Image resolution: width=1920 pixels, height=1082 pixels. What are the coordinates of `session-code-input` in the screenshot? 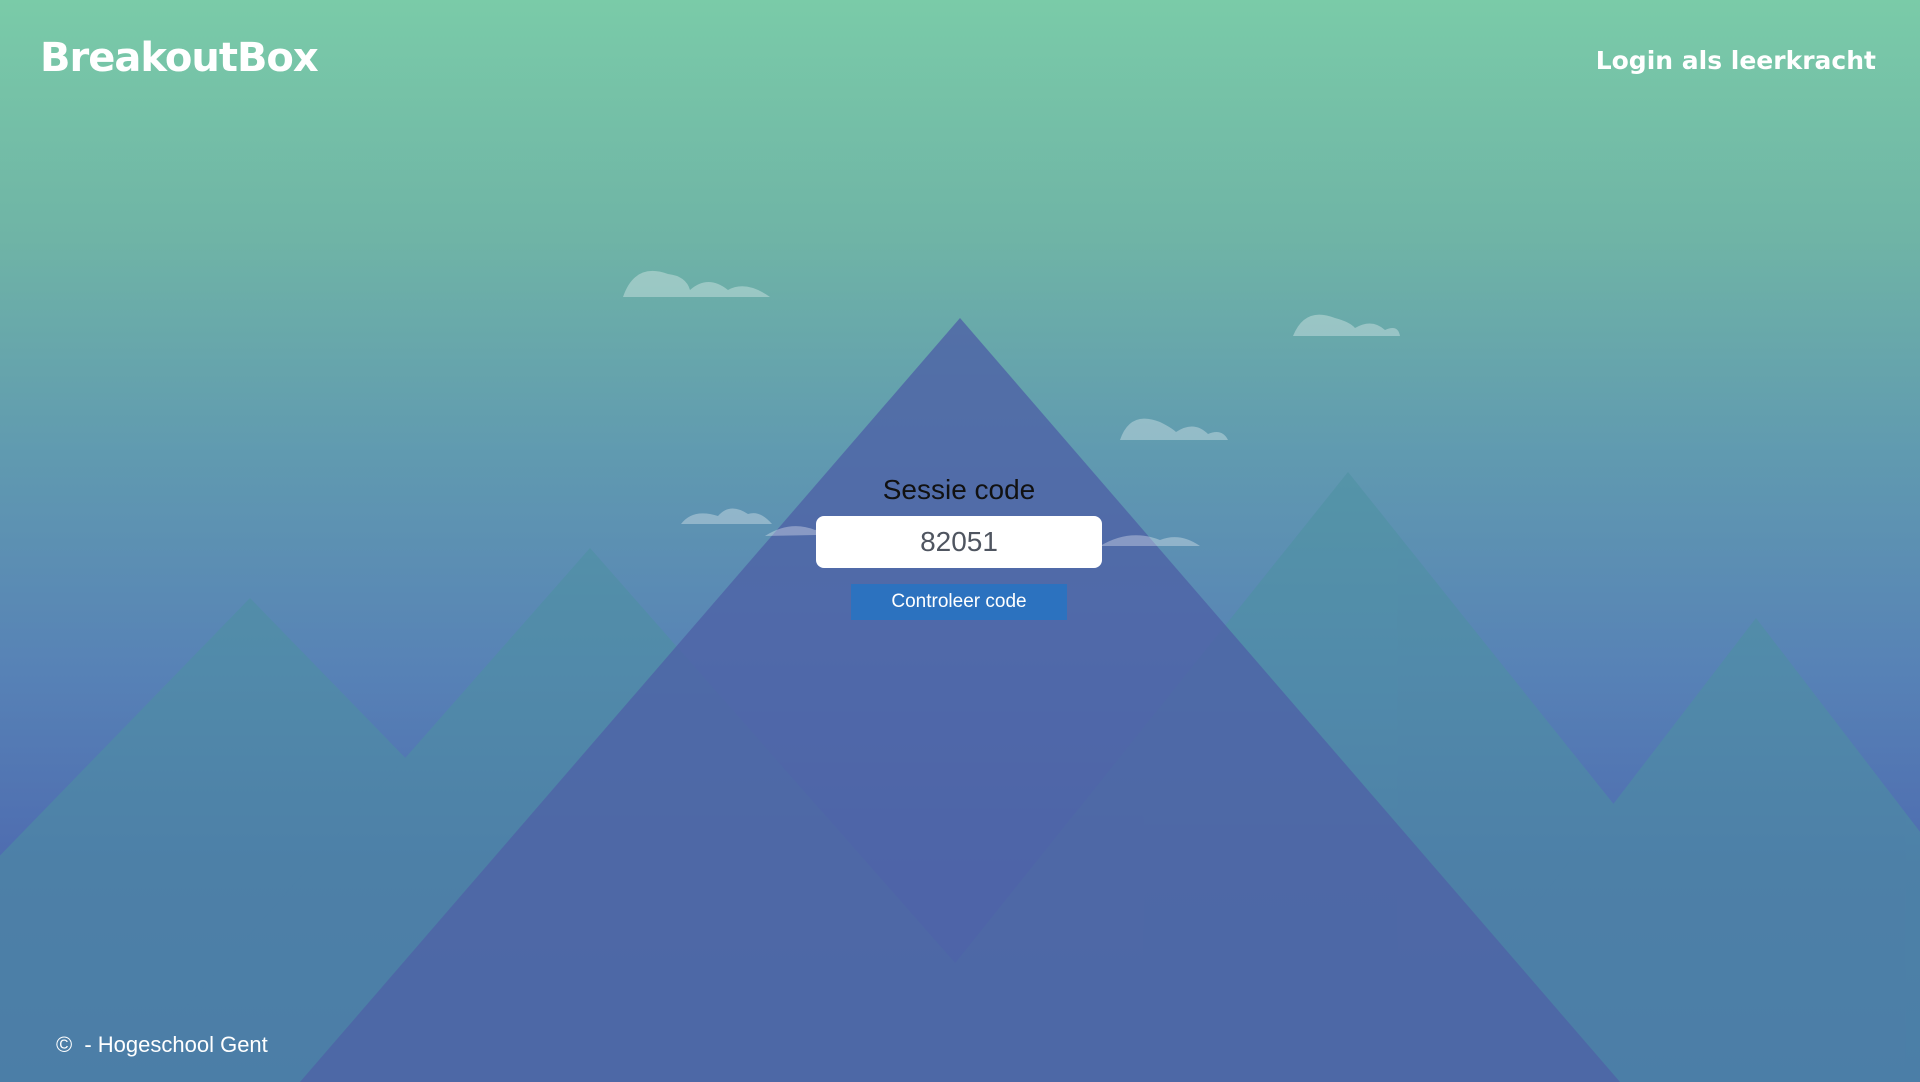 It's located at (959, 542).